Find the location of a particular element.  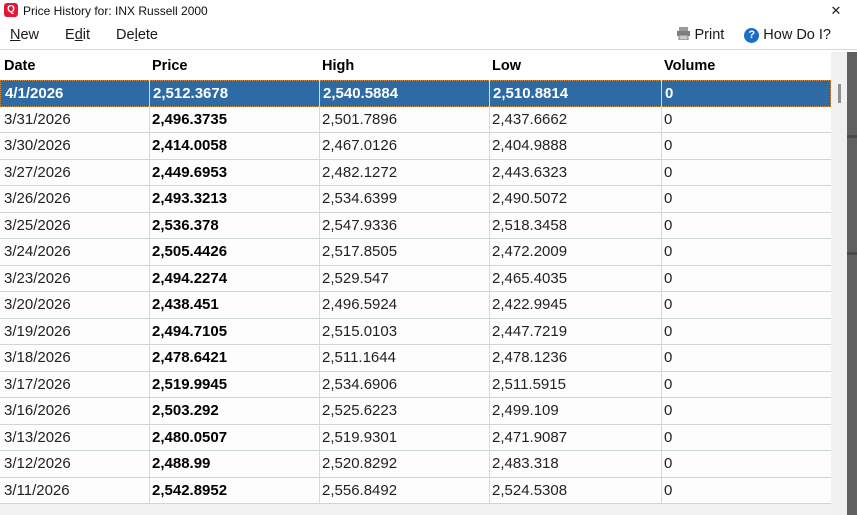

cell-date: 3/19/2026 is located at coordinates (37, 331).